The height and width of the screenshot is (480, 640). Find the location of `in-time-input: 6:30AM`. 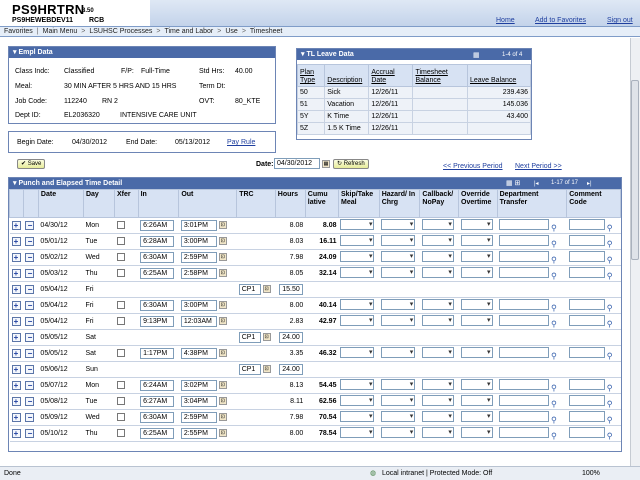

in-time-input: 6:30AM is located at coordinates (157, 305).